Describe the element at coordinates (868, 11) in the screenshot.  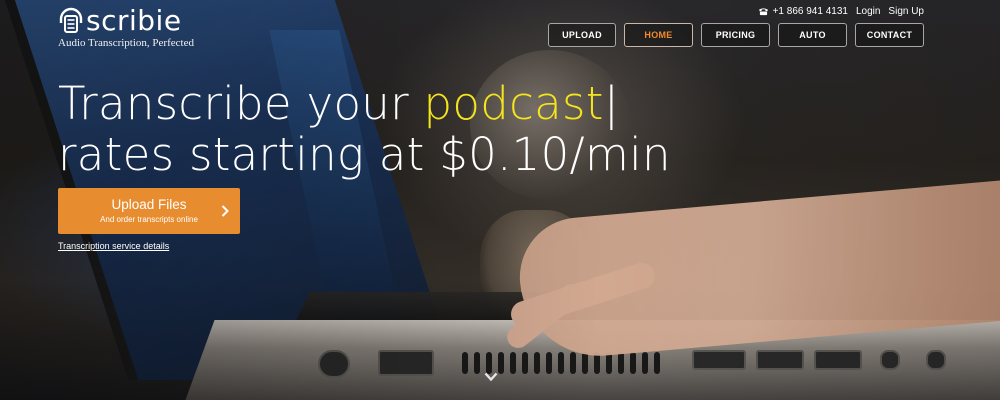
I see `login-link: Login` at that location.